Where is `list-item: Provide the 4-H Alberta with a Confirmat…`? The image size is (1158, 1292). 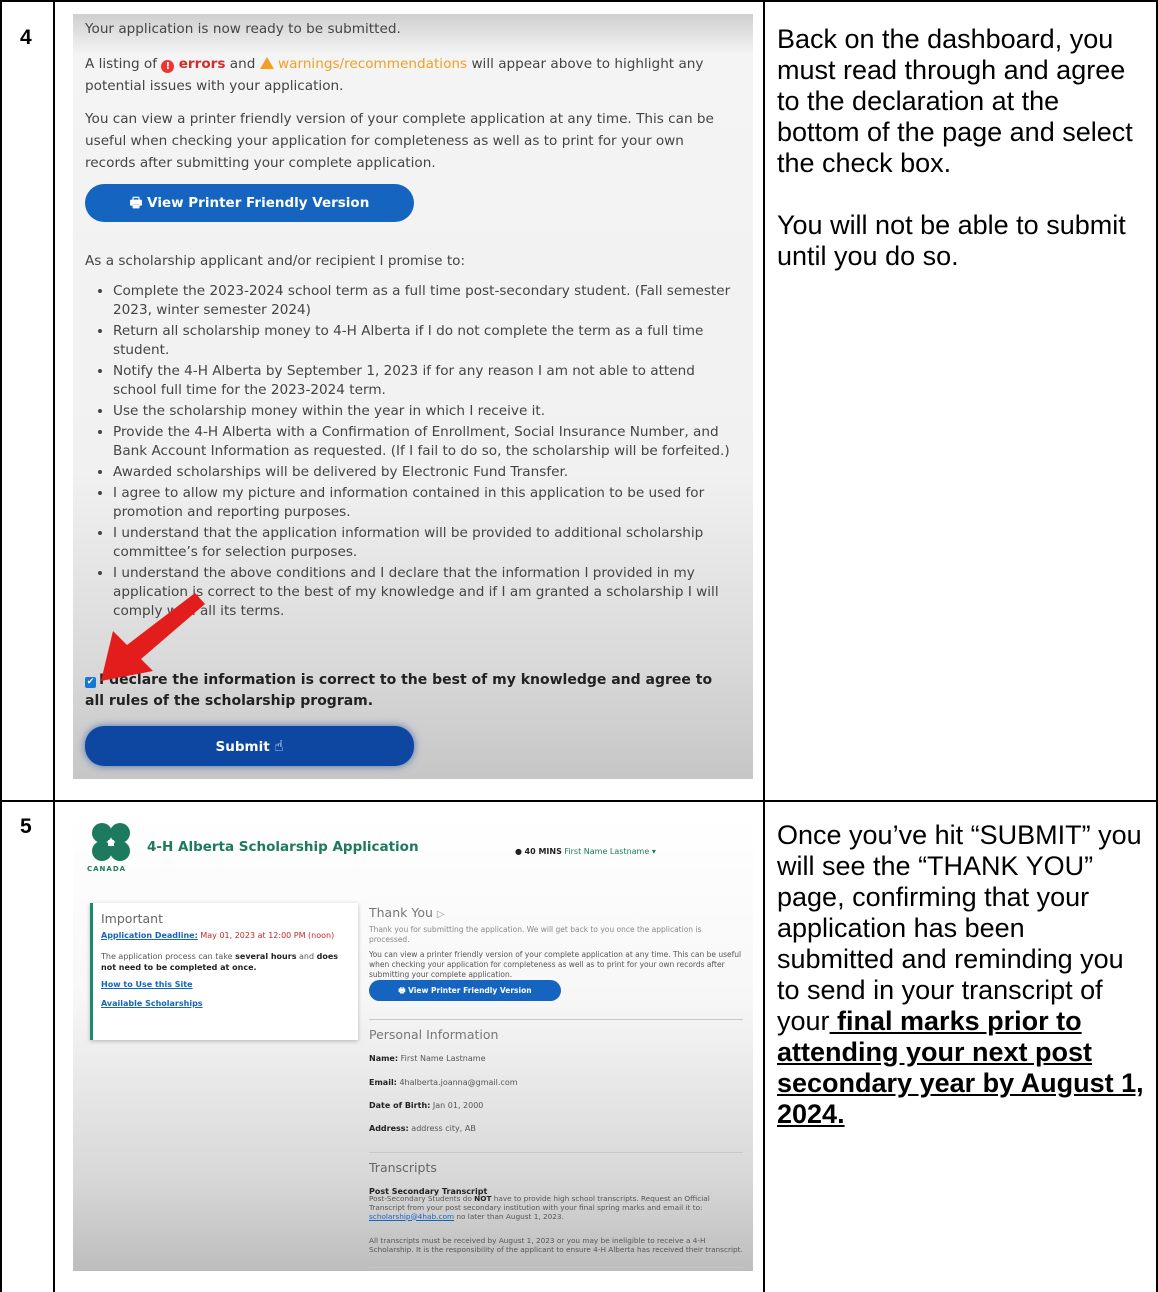 list-item: Provide the 4-H Alberta with a Confirmat… is located at coordinates (423, 442).